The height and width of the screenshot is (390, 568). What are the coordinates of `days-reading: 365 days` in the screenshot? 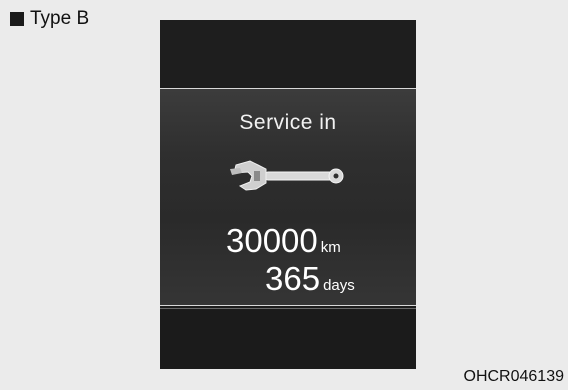 It's located at (310, 279).